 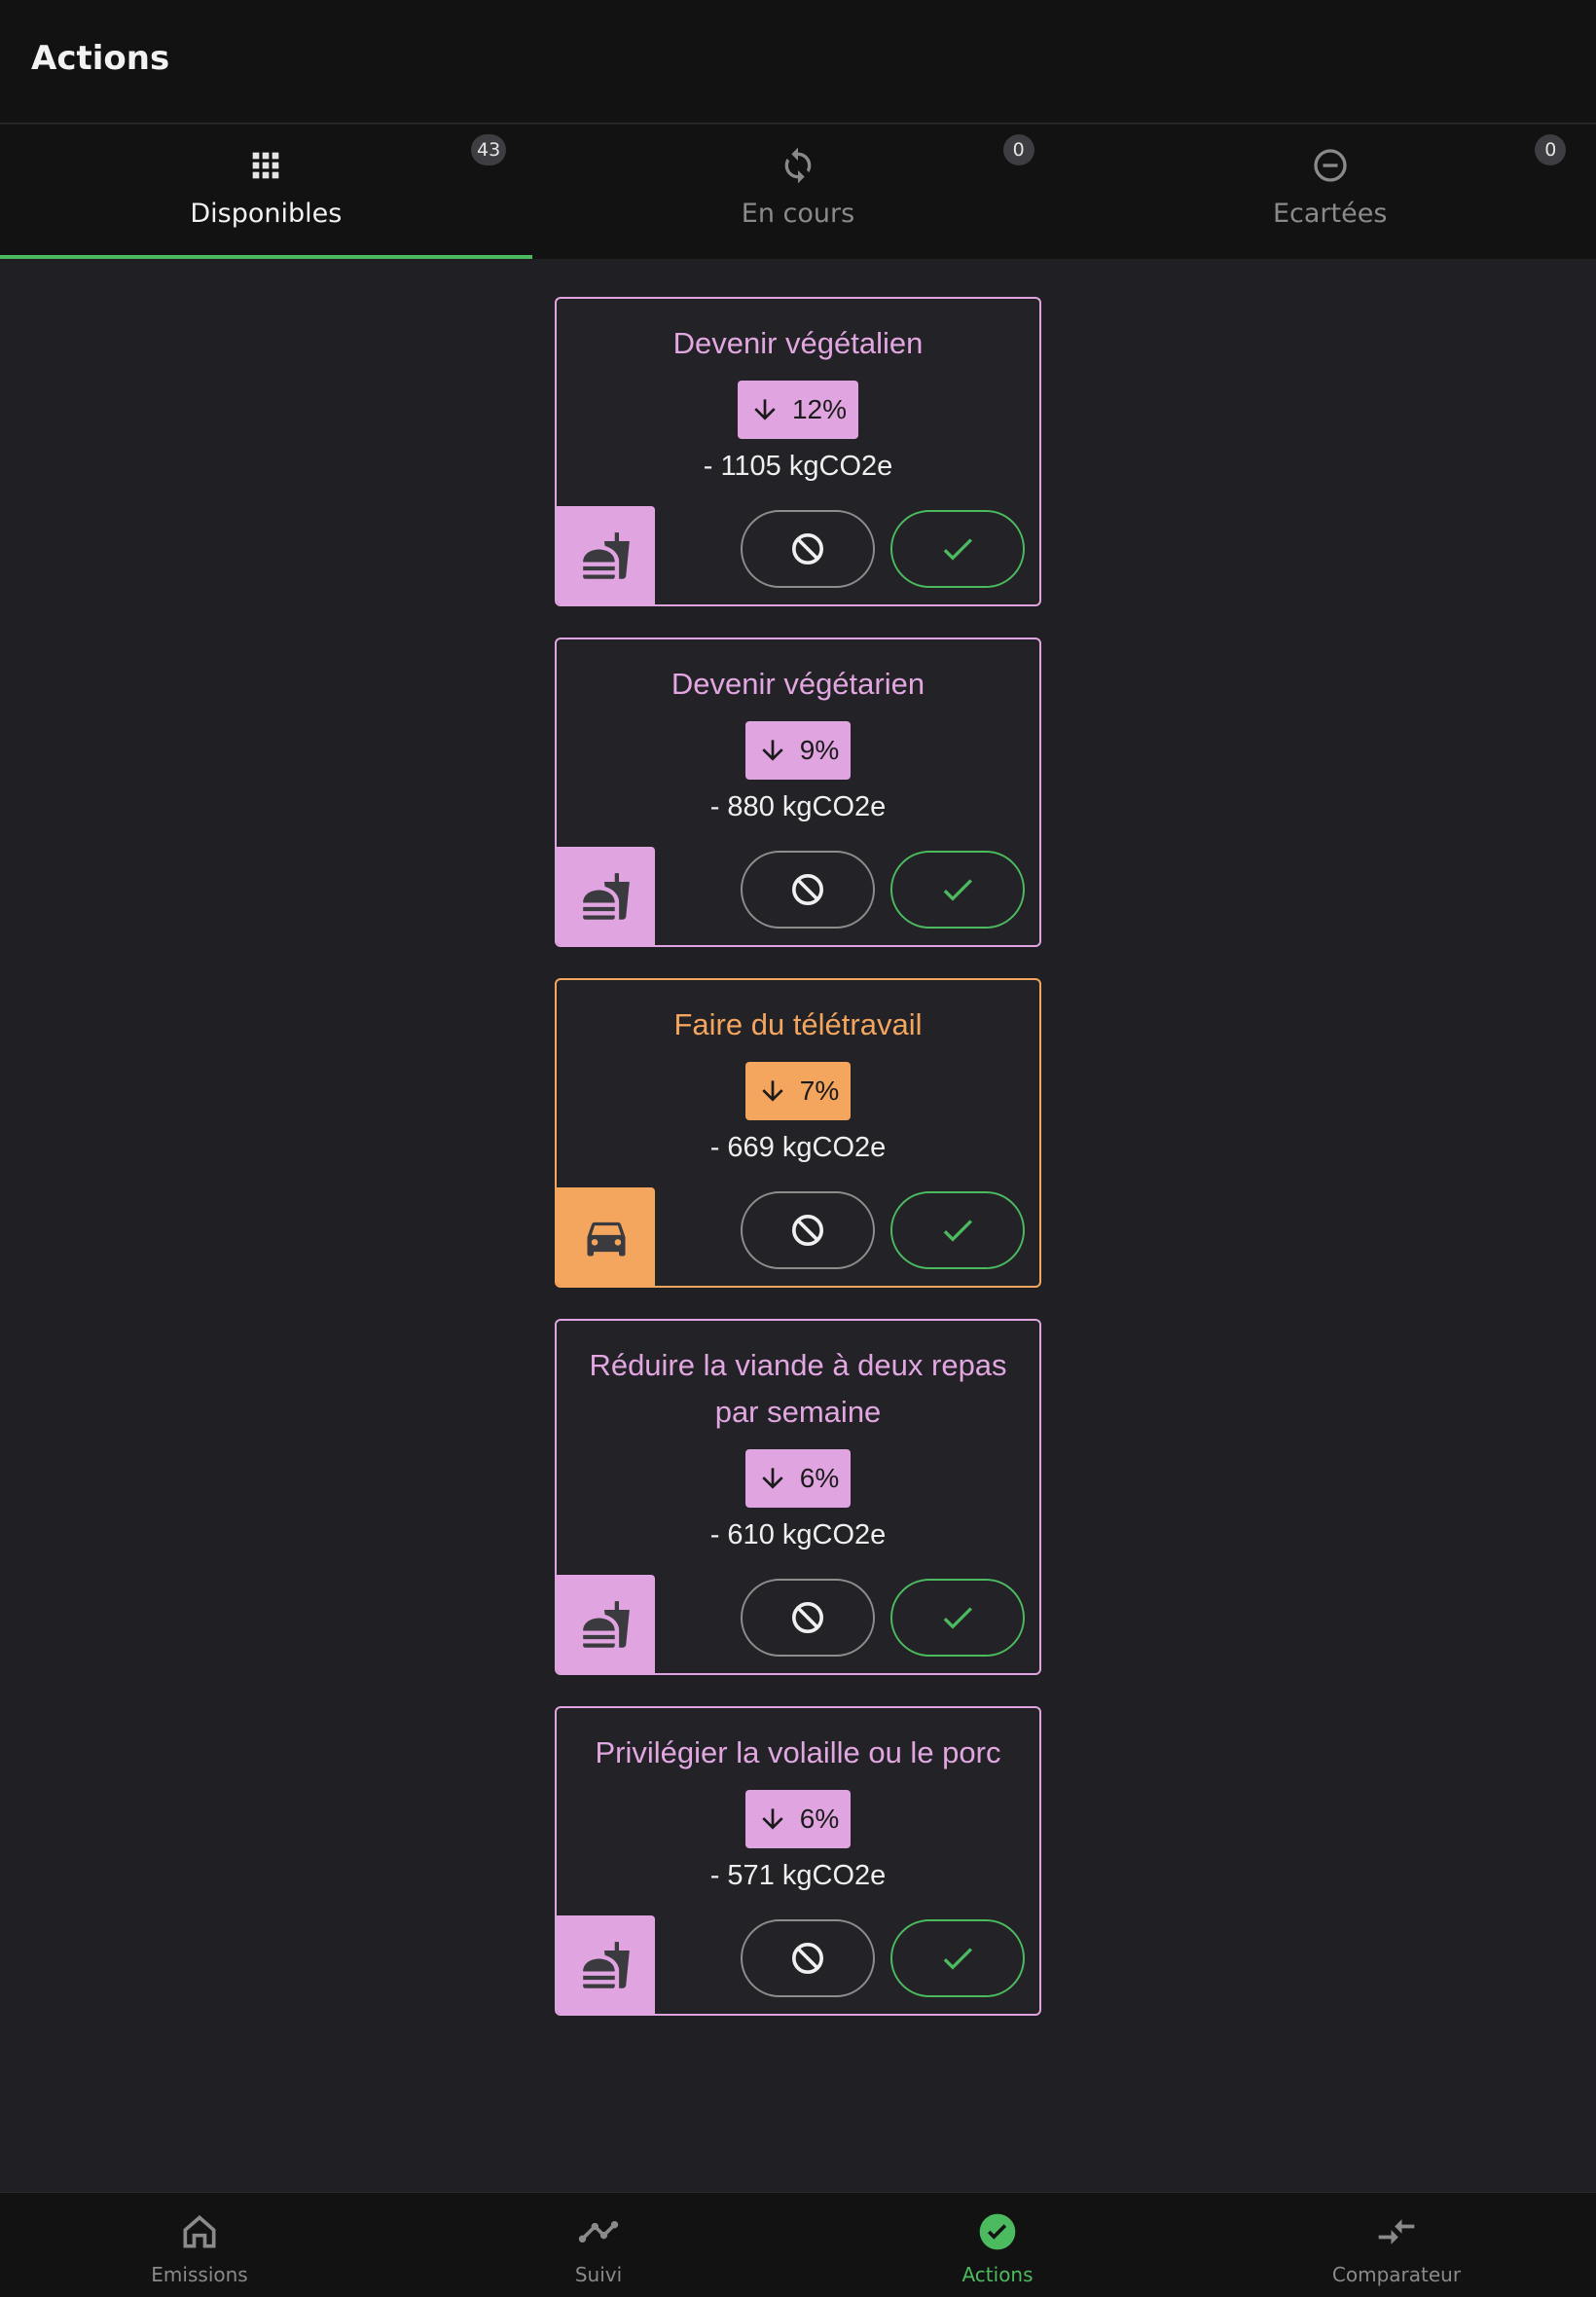 I want to click on action-title: Devenir végétalien, so click(x=798, y=343).